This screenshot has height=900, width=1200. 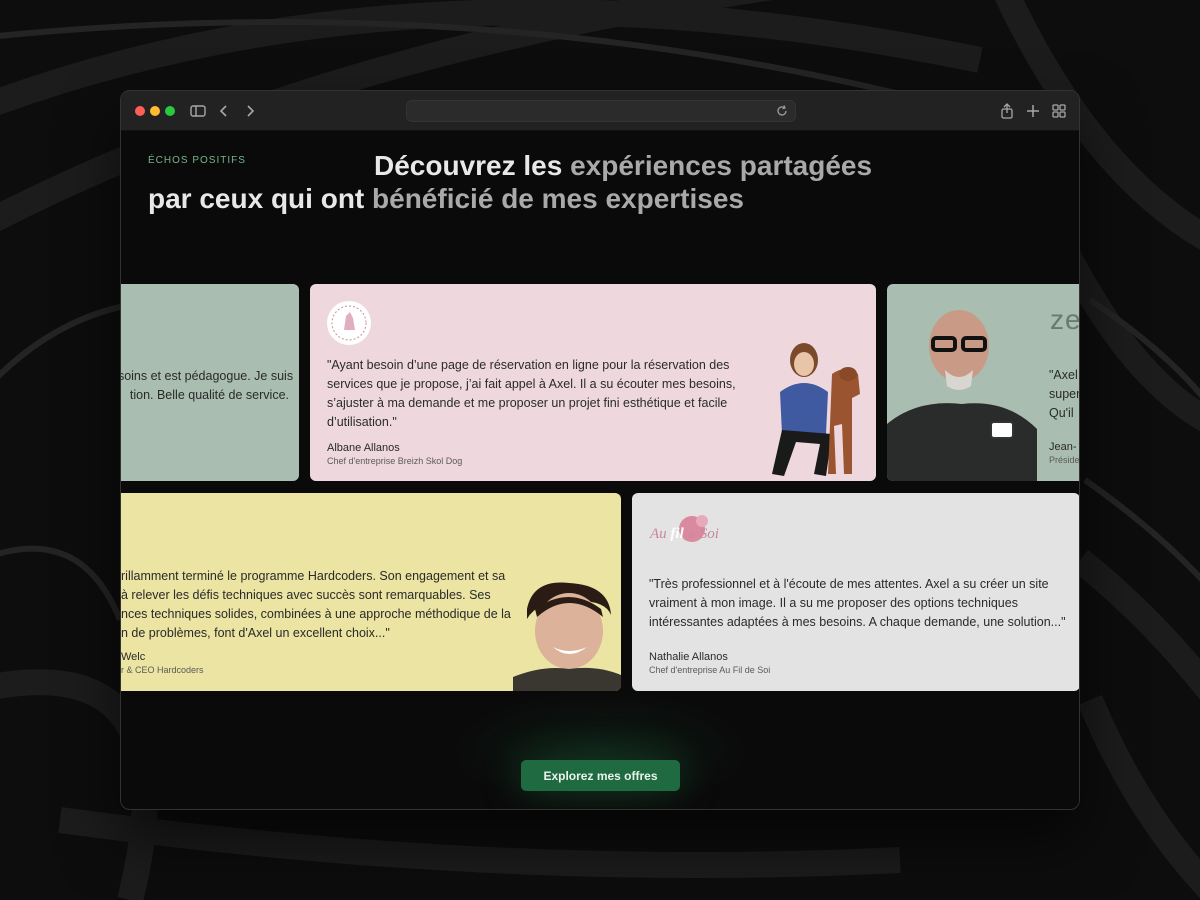 What do you see at coordinates (709, 534) in the screenshot?
I see `logo-word: Soi` at bounding box center [709, 534].